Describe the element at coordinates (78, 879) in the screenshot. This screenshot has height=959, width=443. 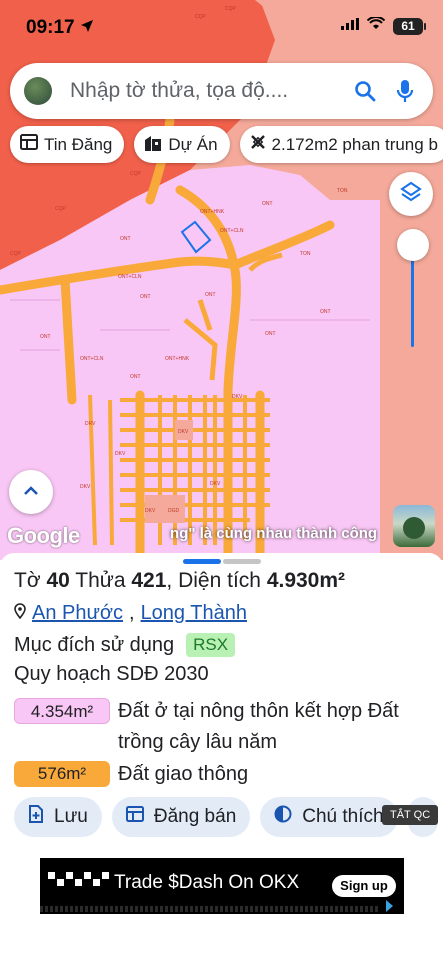
I see `okx-logo` at that location.